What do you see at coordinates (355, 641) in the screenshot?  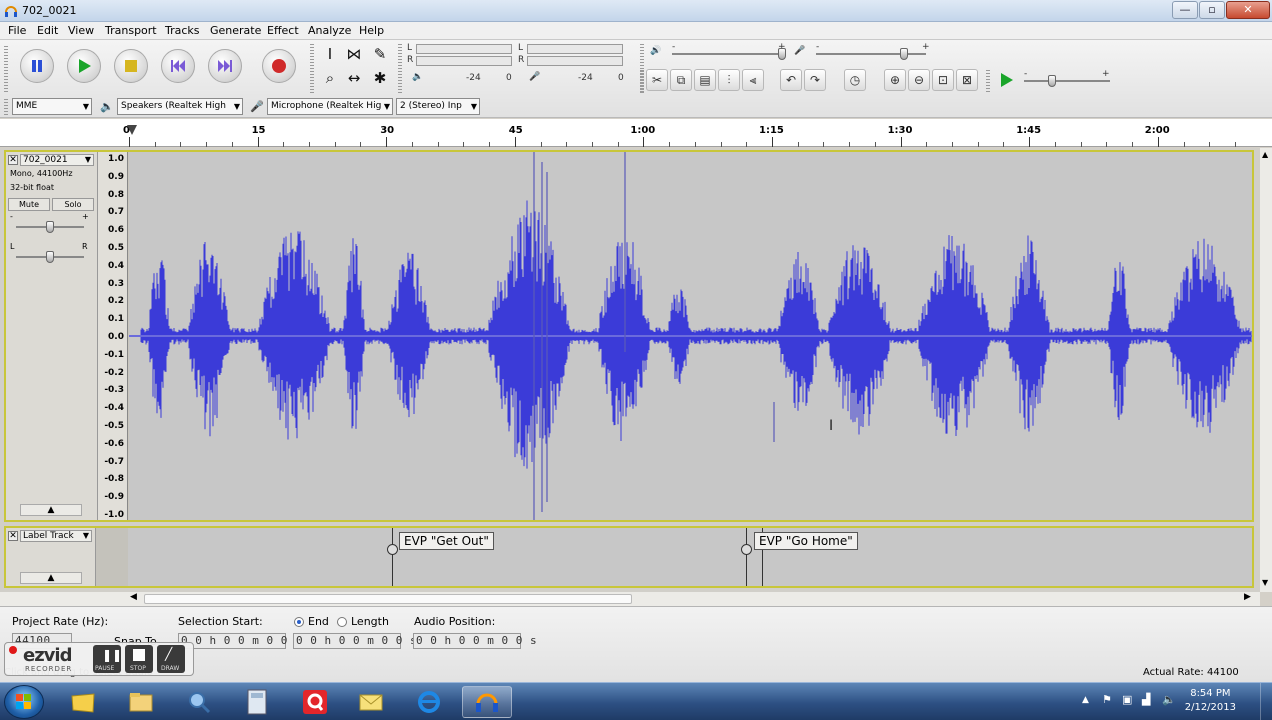 I see `selection-end-input: 0 0 h 0 0 m 0 0 s` at bounding box center [355, 641].